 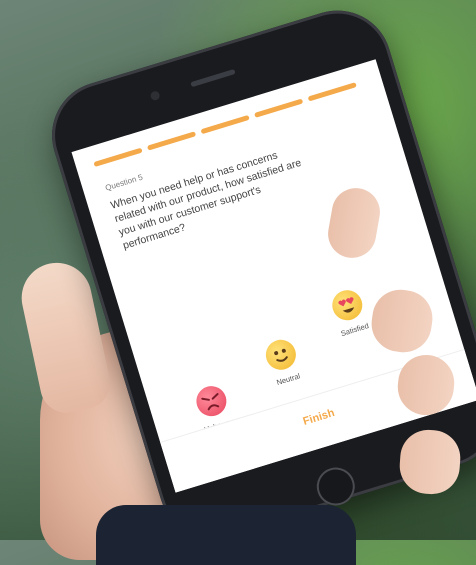 What do you see at coordinates (430, 462) in the screenshot?
I see `finger` at bounding box center [430, 462].